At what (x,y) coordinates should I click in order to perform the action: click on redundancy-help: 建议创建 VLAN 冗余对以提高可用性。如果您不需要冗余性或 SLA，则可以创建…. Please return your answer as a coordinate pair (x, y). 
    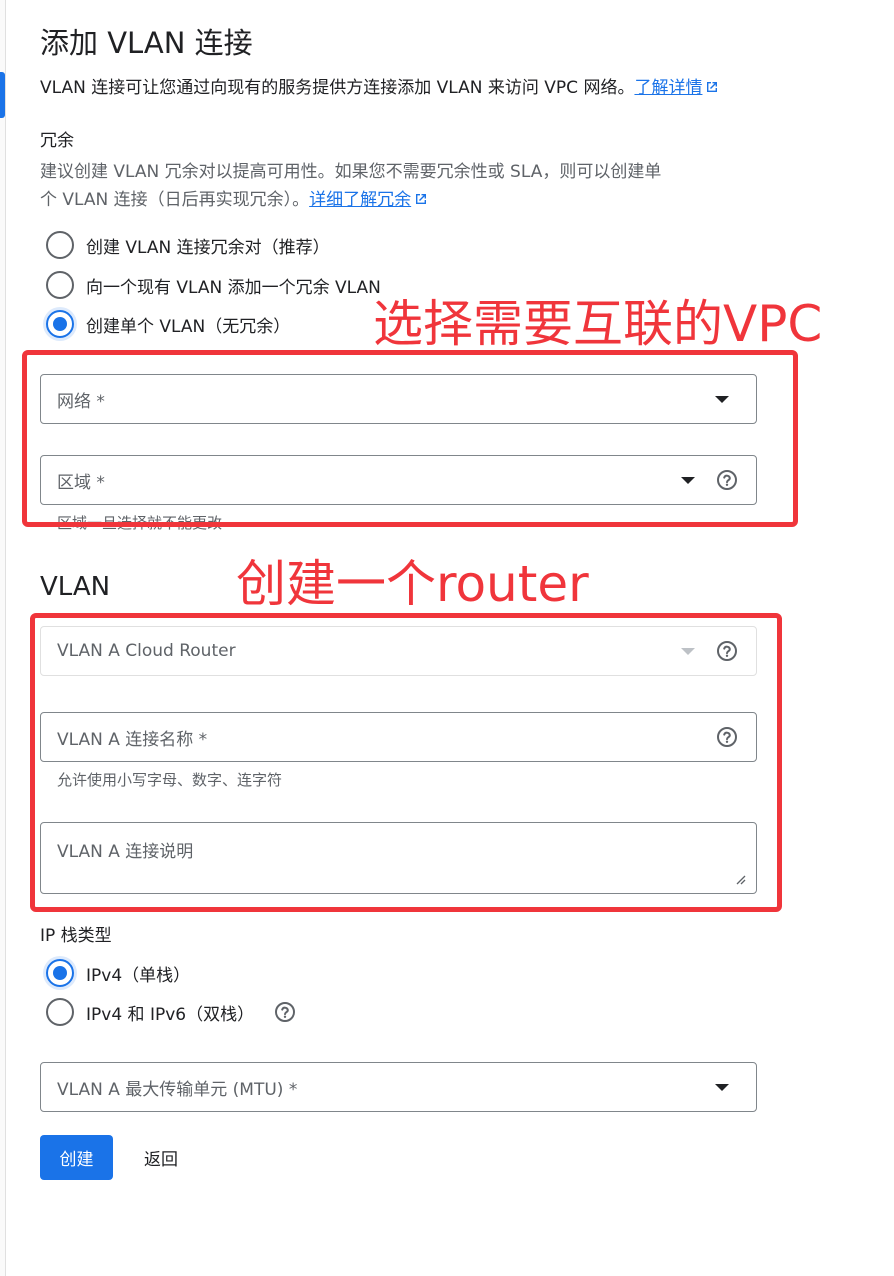
    Looking at the image, I should click on (405, 186).